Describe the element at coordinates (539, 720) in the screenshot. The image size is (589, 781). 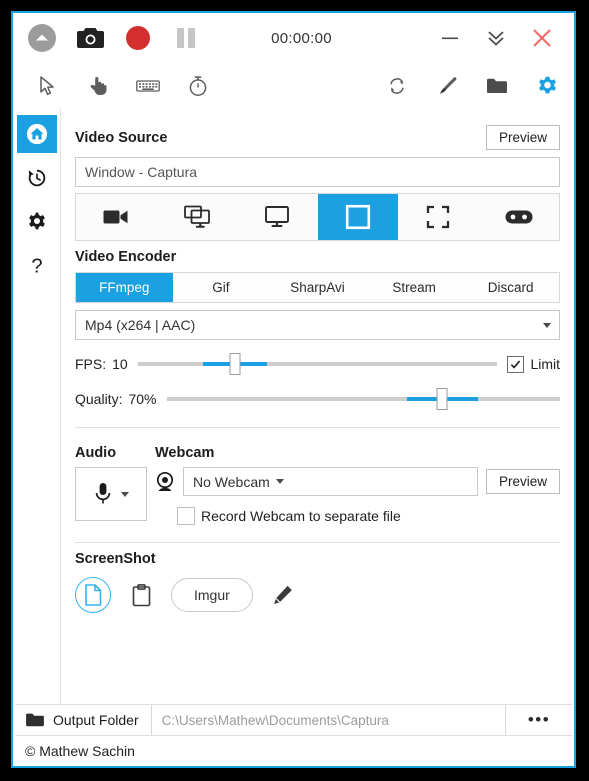
I see `output-folder-more-button: •••` at that location.